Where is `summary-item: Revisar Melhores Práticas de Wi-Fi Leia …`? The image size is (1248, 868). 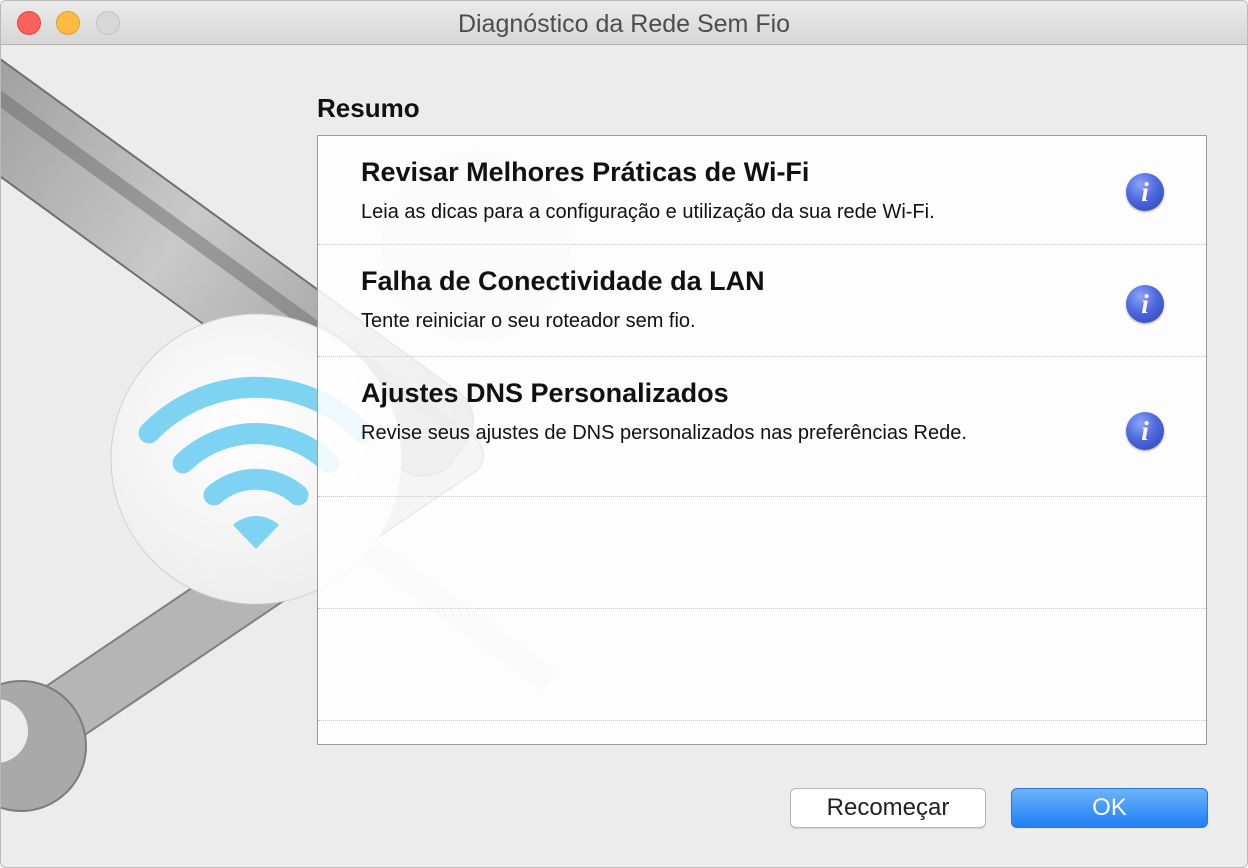
summary-item: Revisar Melhores Práticas de Wi-Fi Leia … is located at coordinates (762, 190).